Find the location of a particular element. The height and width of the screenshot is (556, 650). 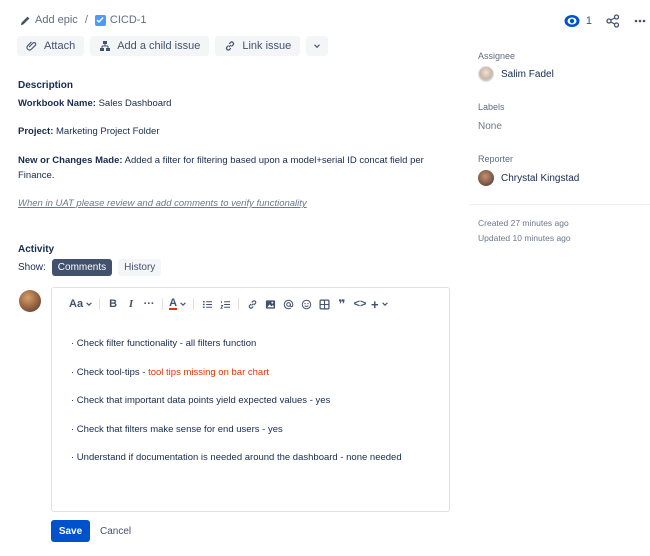

link-issue-label: Link issue is located at coordinates (267, 46).